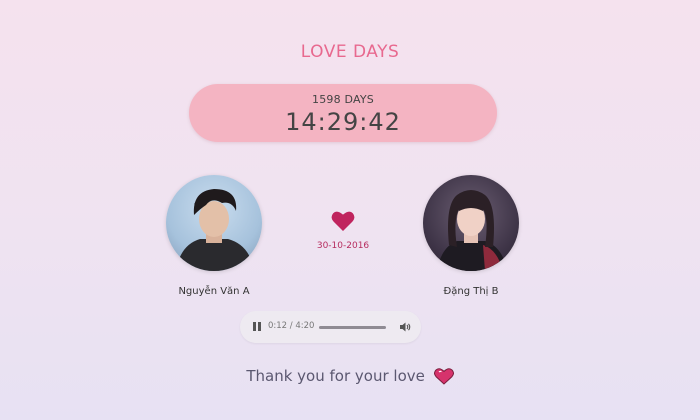  I want to click on person-left-name: Nguyễn Văn A, so click(214, 291).